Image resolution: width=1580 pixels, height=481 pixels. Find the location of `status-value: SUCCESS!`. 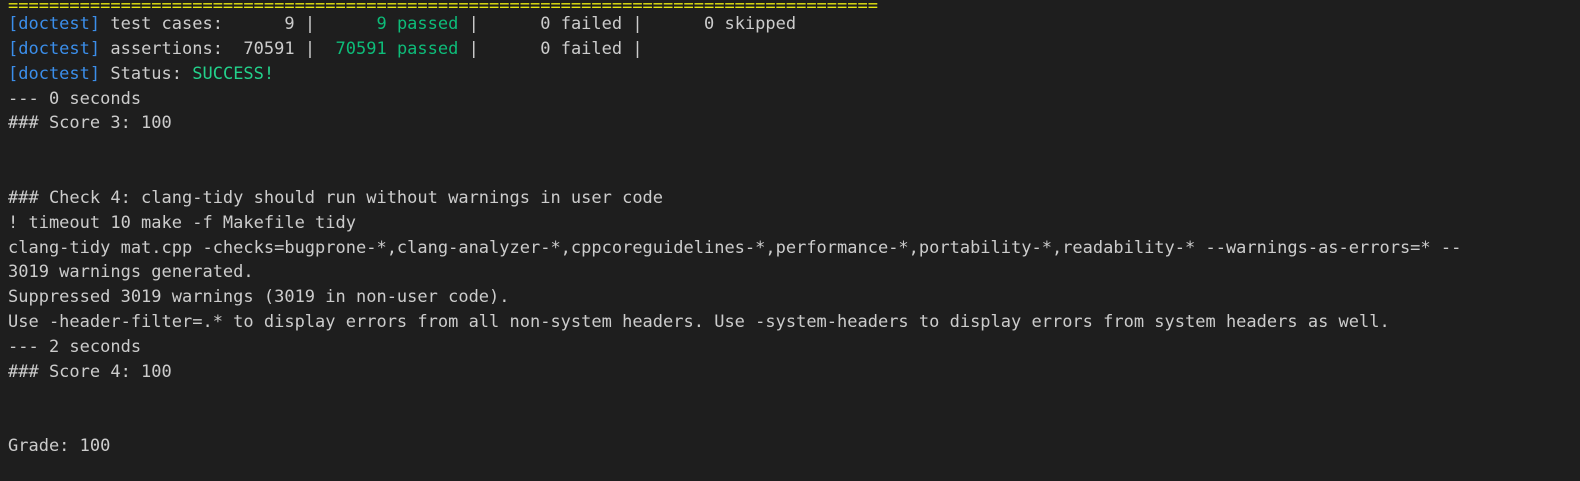

status-value: SUCCESS! is located at coordinates (233, 73).